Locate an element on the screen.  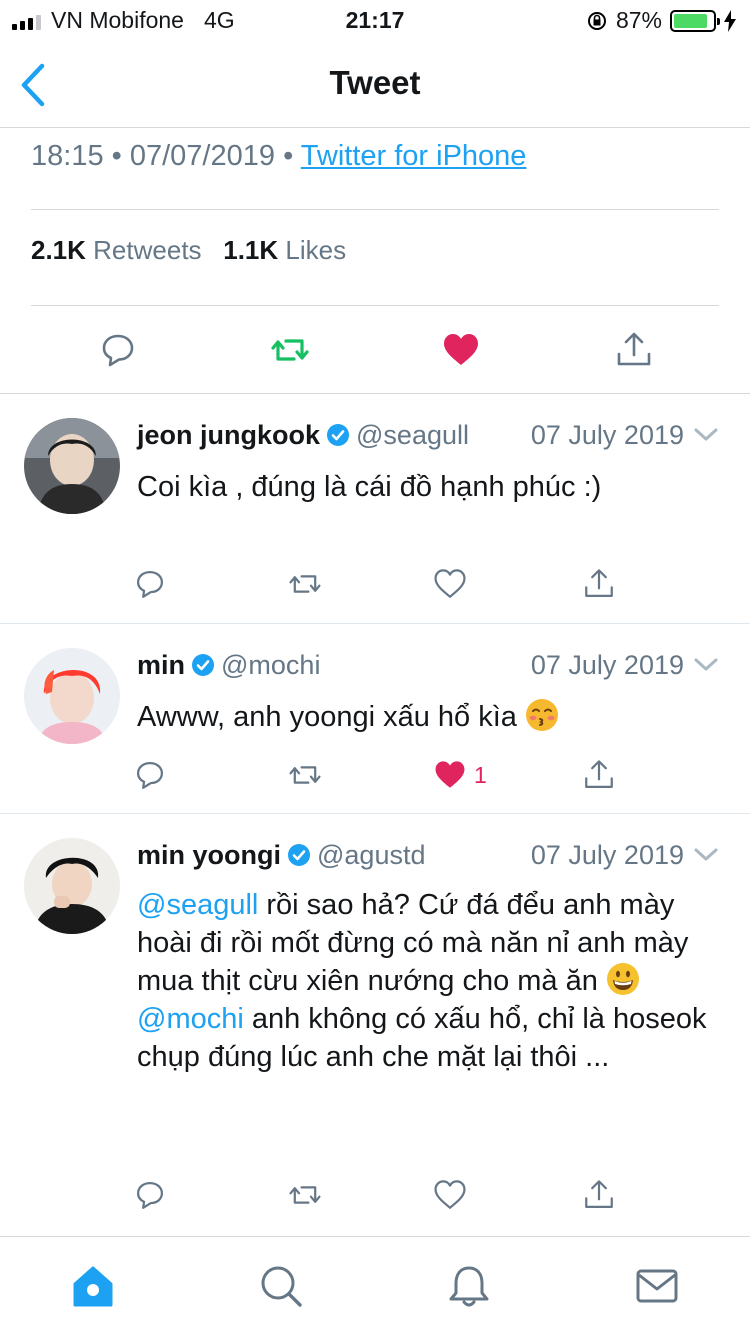
reply-text: Coi kìa , đúng là cái đồ hạnh phúc :) is located at coordinates (369, 487).